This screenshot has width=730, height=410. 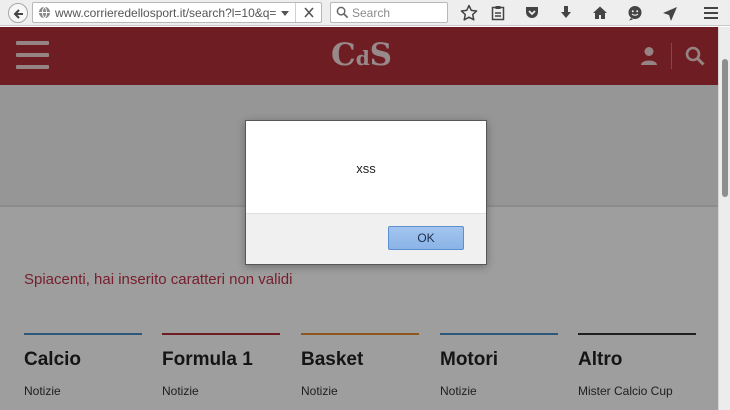 I want to click on search-icon, so click(x=342, y=12).